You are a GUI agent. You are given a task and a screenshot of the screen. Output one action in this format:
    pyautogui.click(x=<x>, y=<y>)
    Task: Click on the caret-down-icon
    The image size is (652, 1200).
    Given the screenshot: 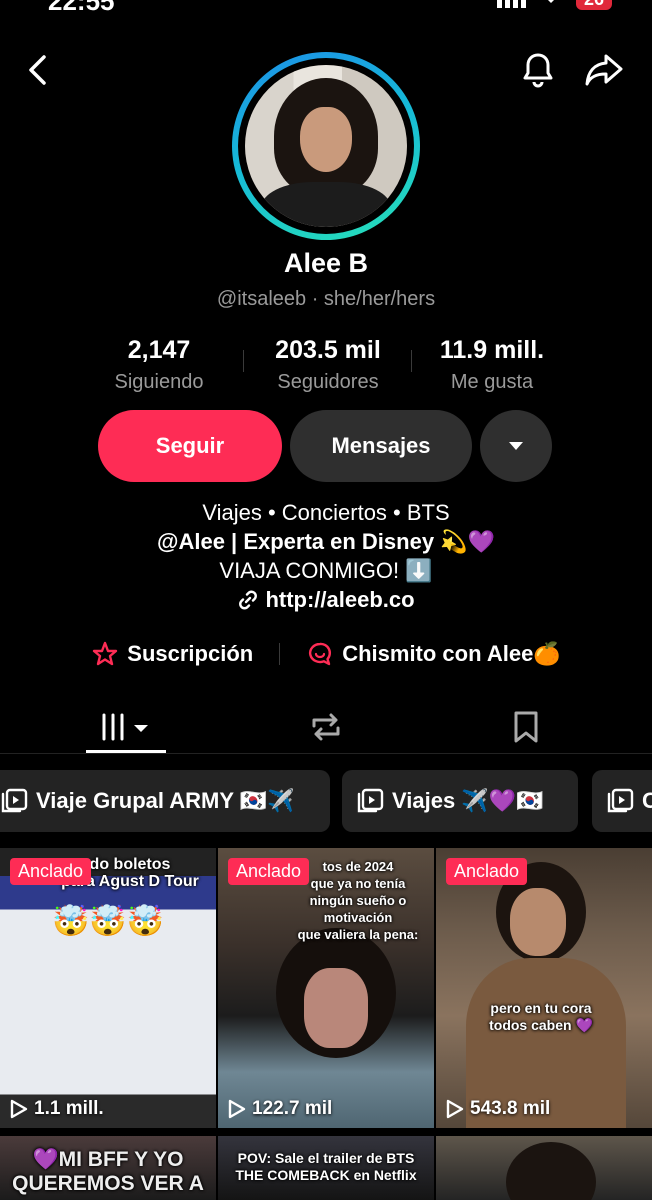 What is the action you would take?
    pyautogui.click(x=516, y=446)
    